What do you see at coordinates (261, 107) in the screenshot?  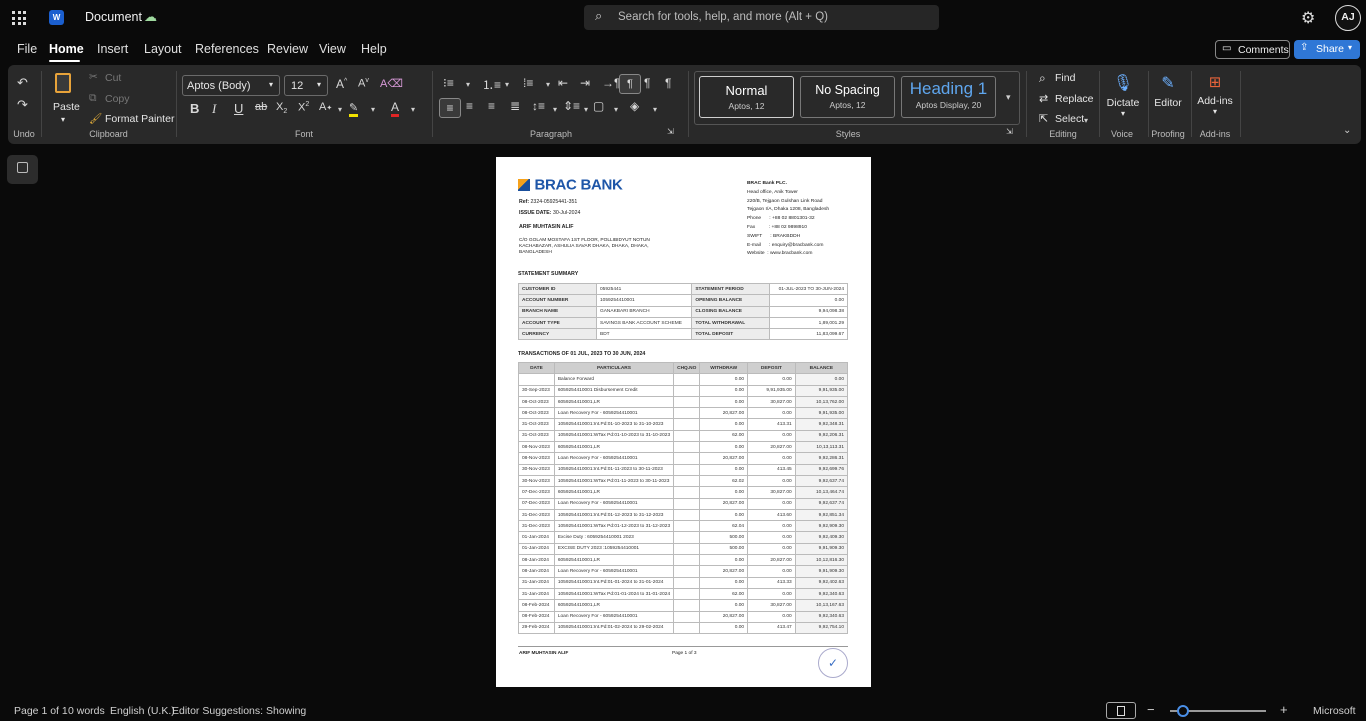 I see `strikethrough-icon: ab` at bounding box center [261, 107].